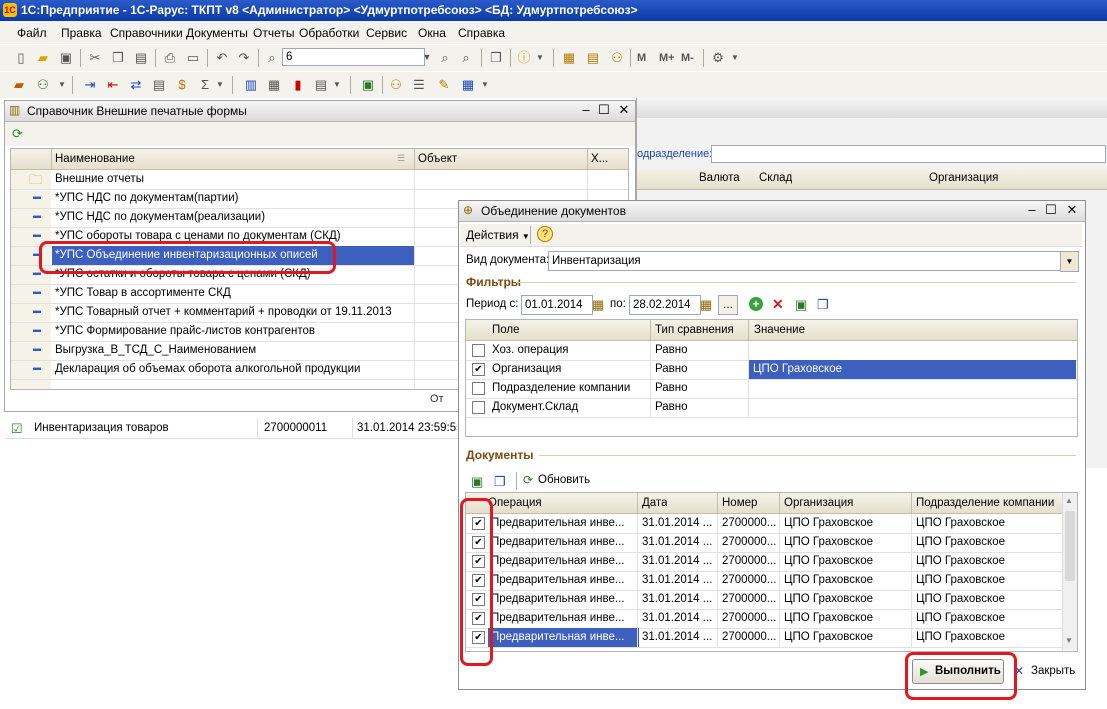 This screenshot has height=709, width=1107. I want to click on memory-m-button: M, so click(641, 58).